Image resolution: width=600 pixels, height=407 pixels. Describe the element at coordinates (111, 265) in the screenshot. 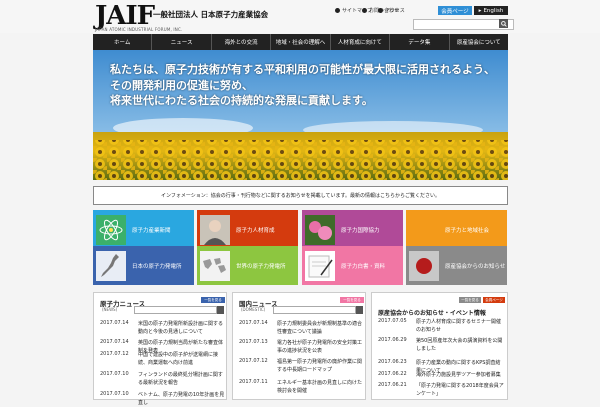

I see `japan-map-icon` at that location.